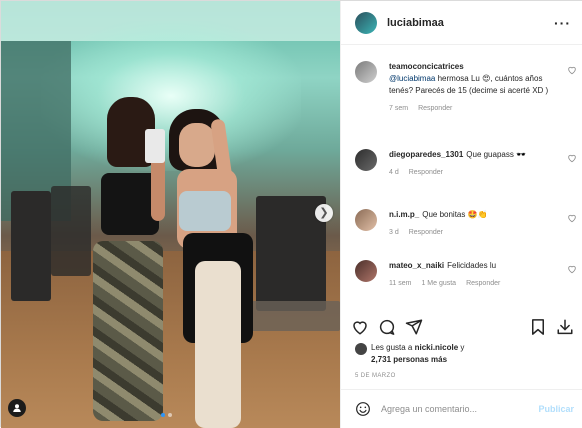 This screenshot has width=582, height=428. What do you see at coordinates (455, 214) in the screenshot?
I see `comment-text: Que bonitas 🤩👏` at bounding box center [455, 214].